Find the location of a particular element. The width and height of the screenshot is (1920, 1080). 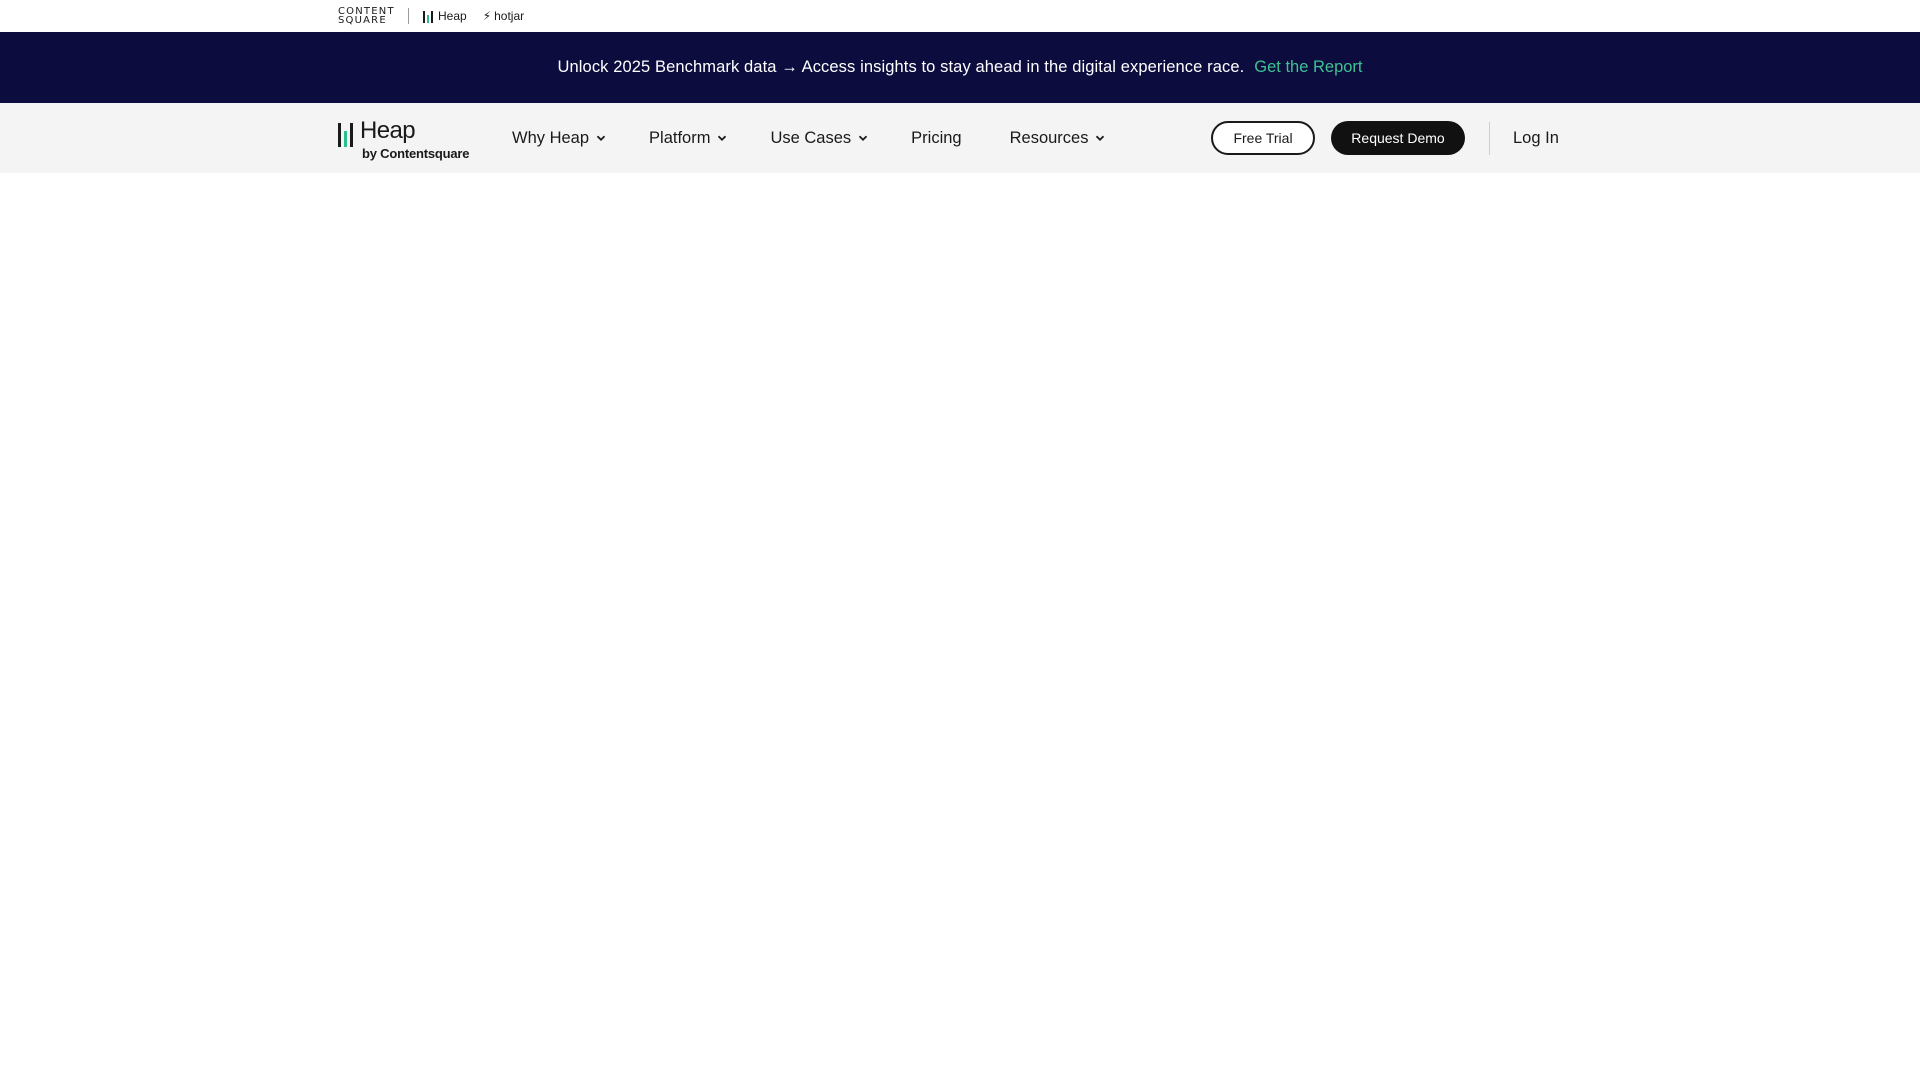

logo-word: Heap is located at coordinates (388, 130).